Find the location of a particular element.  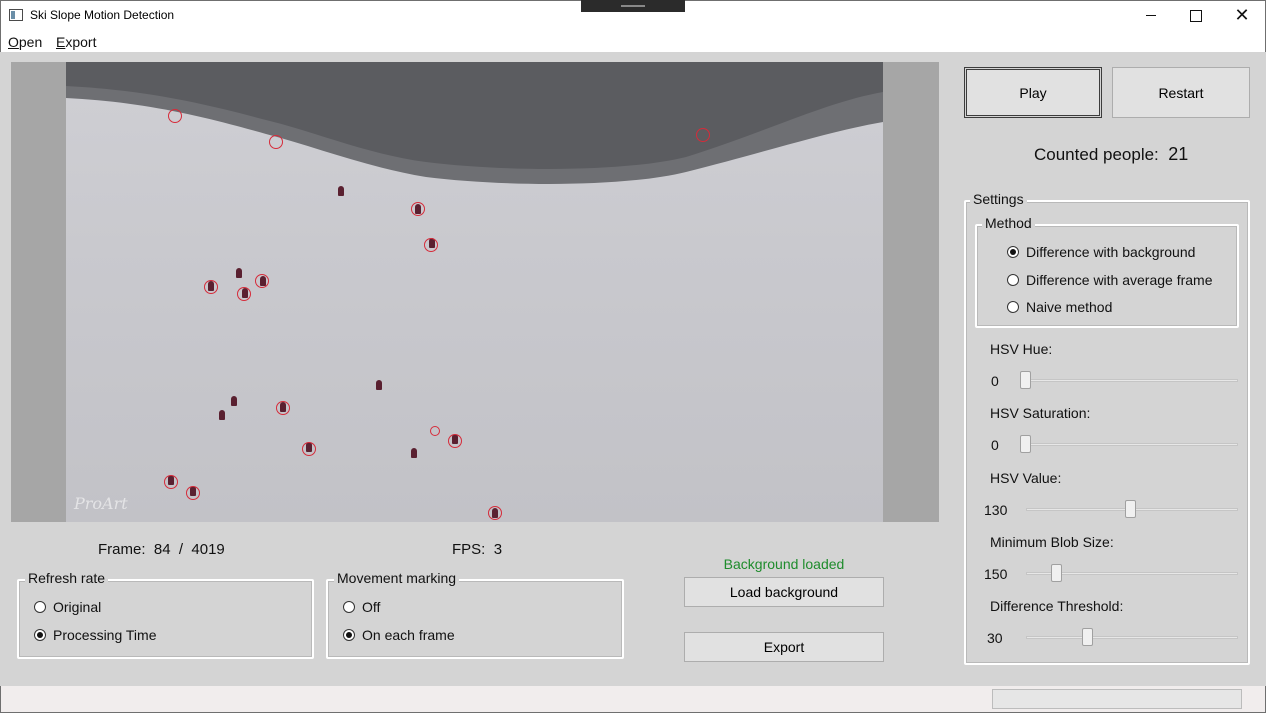

hsv-hue-label: HSV Hue: is located at coordinates (1021, 349).